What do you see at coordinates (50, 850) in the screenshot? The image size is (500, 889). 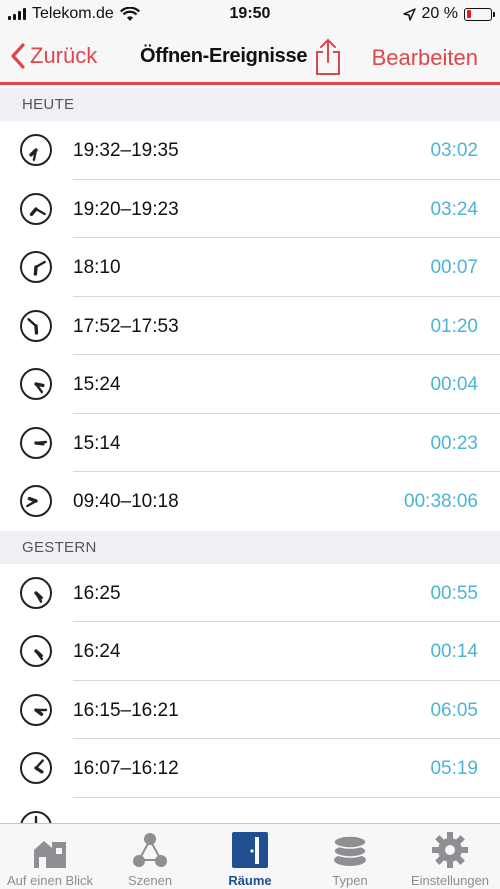 I see `house-icon` at bounding box center [50, 850].